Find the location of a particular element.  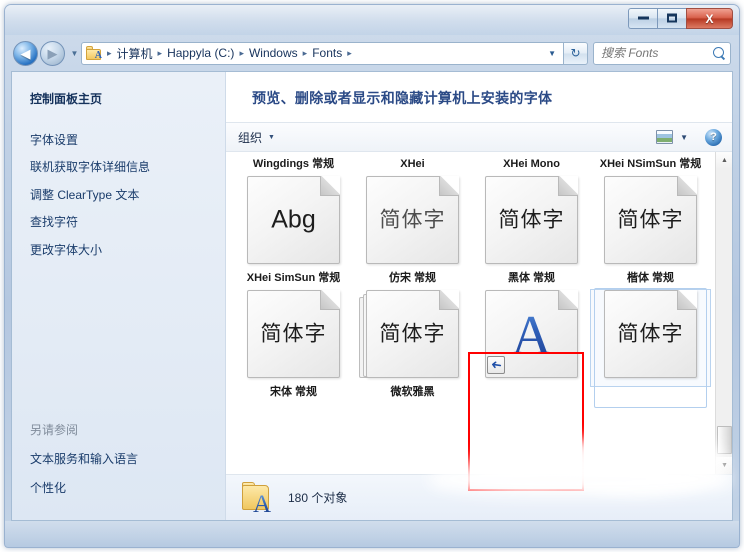

maximize-button is located at coordinates (671, 18).